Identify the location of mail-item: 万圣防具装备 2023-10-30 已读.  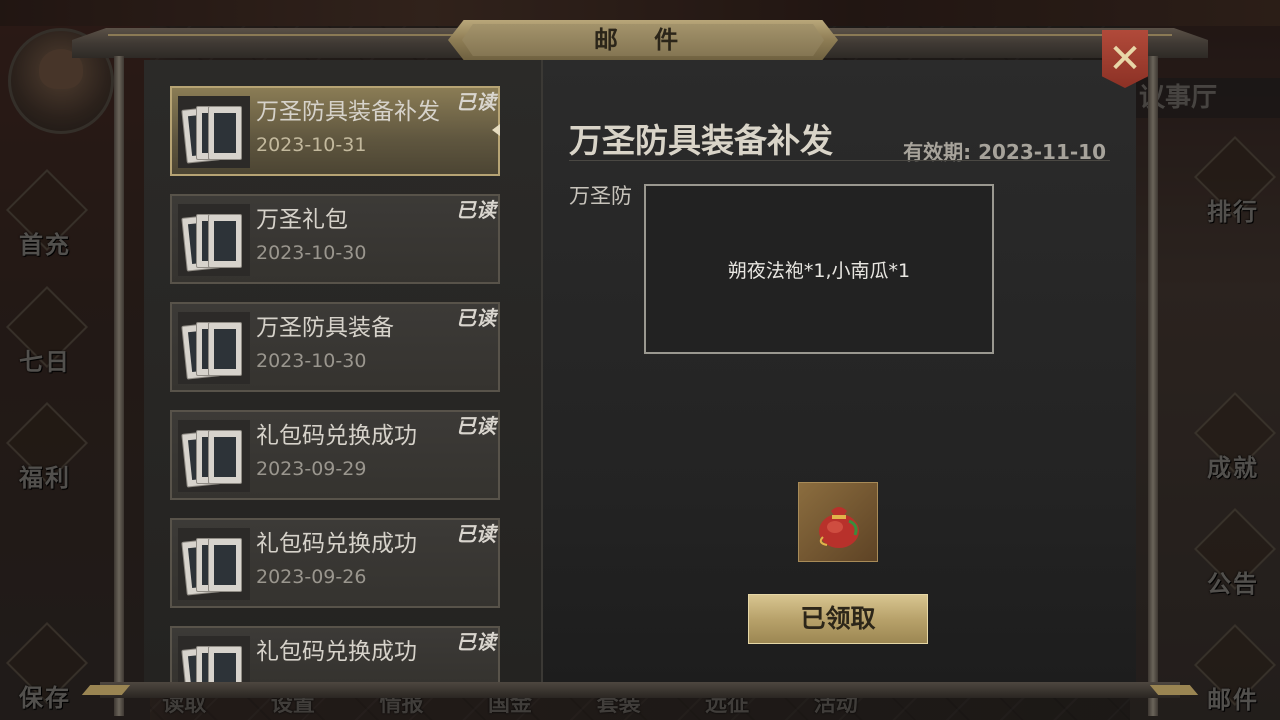
(335, 347).